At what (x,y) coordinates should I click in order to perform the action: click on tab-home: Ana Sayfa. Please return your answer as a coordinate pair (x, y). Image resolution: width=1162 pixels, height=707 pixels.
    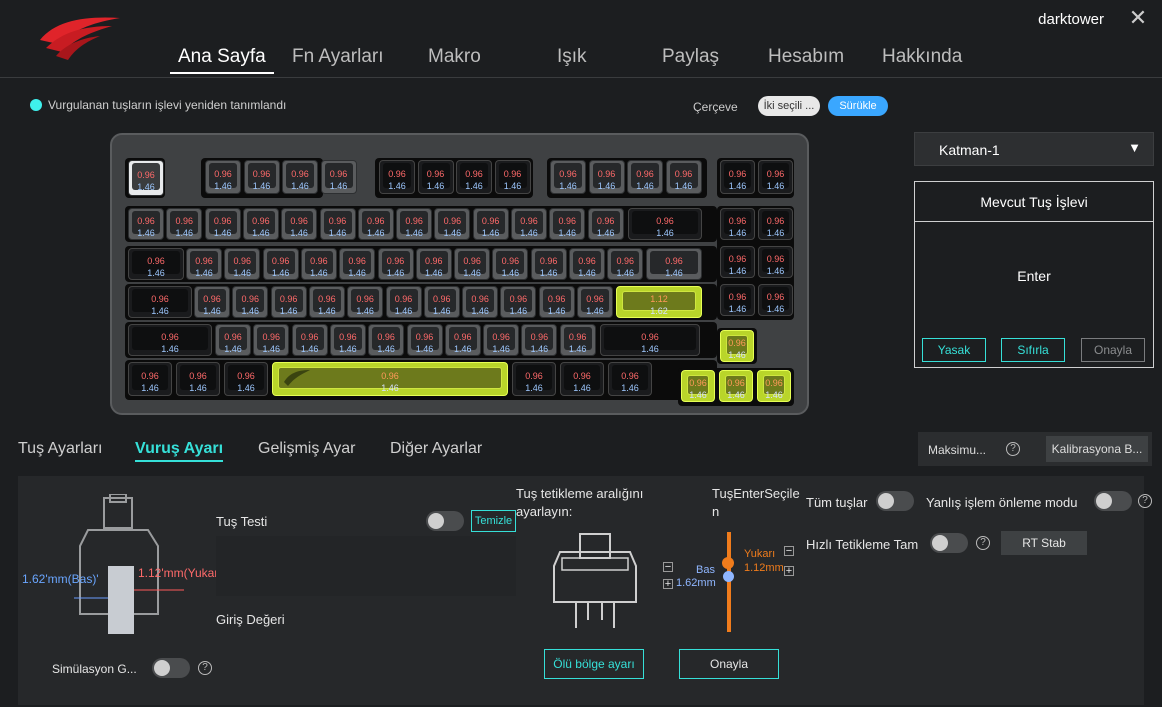
    Looking at the image, I should click on (222, 60).